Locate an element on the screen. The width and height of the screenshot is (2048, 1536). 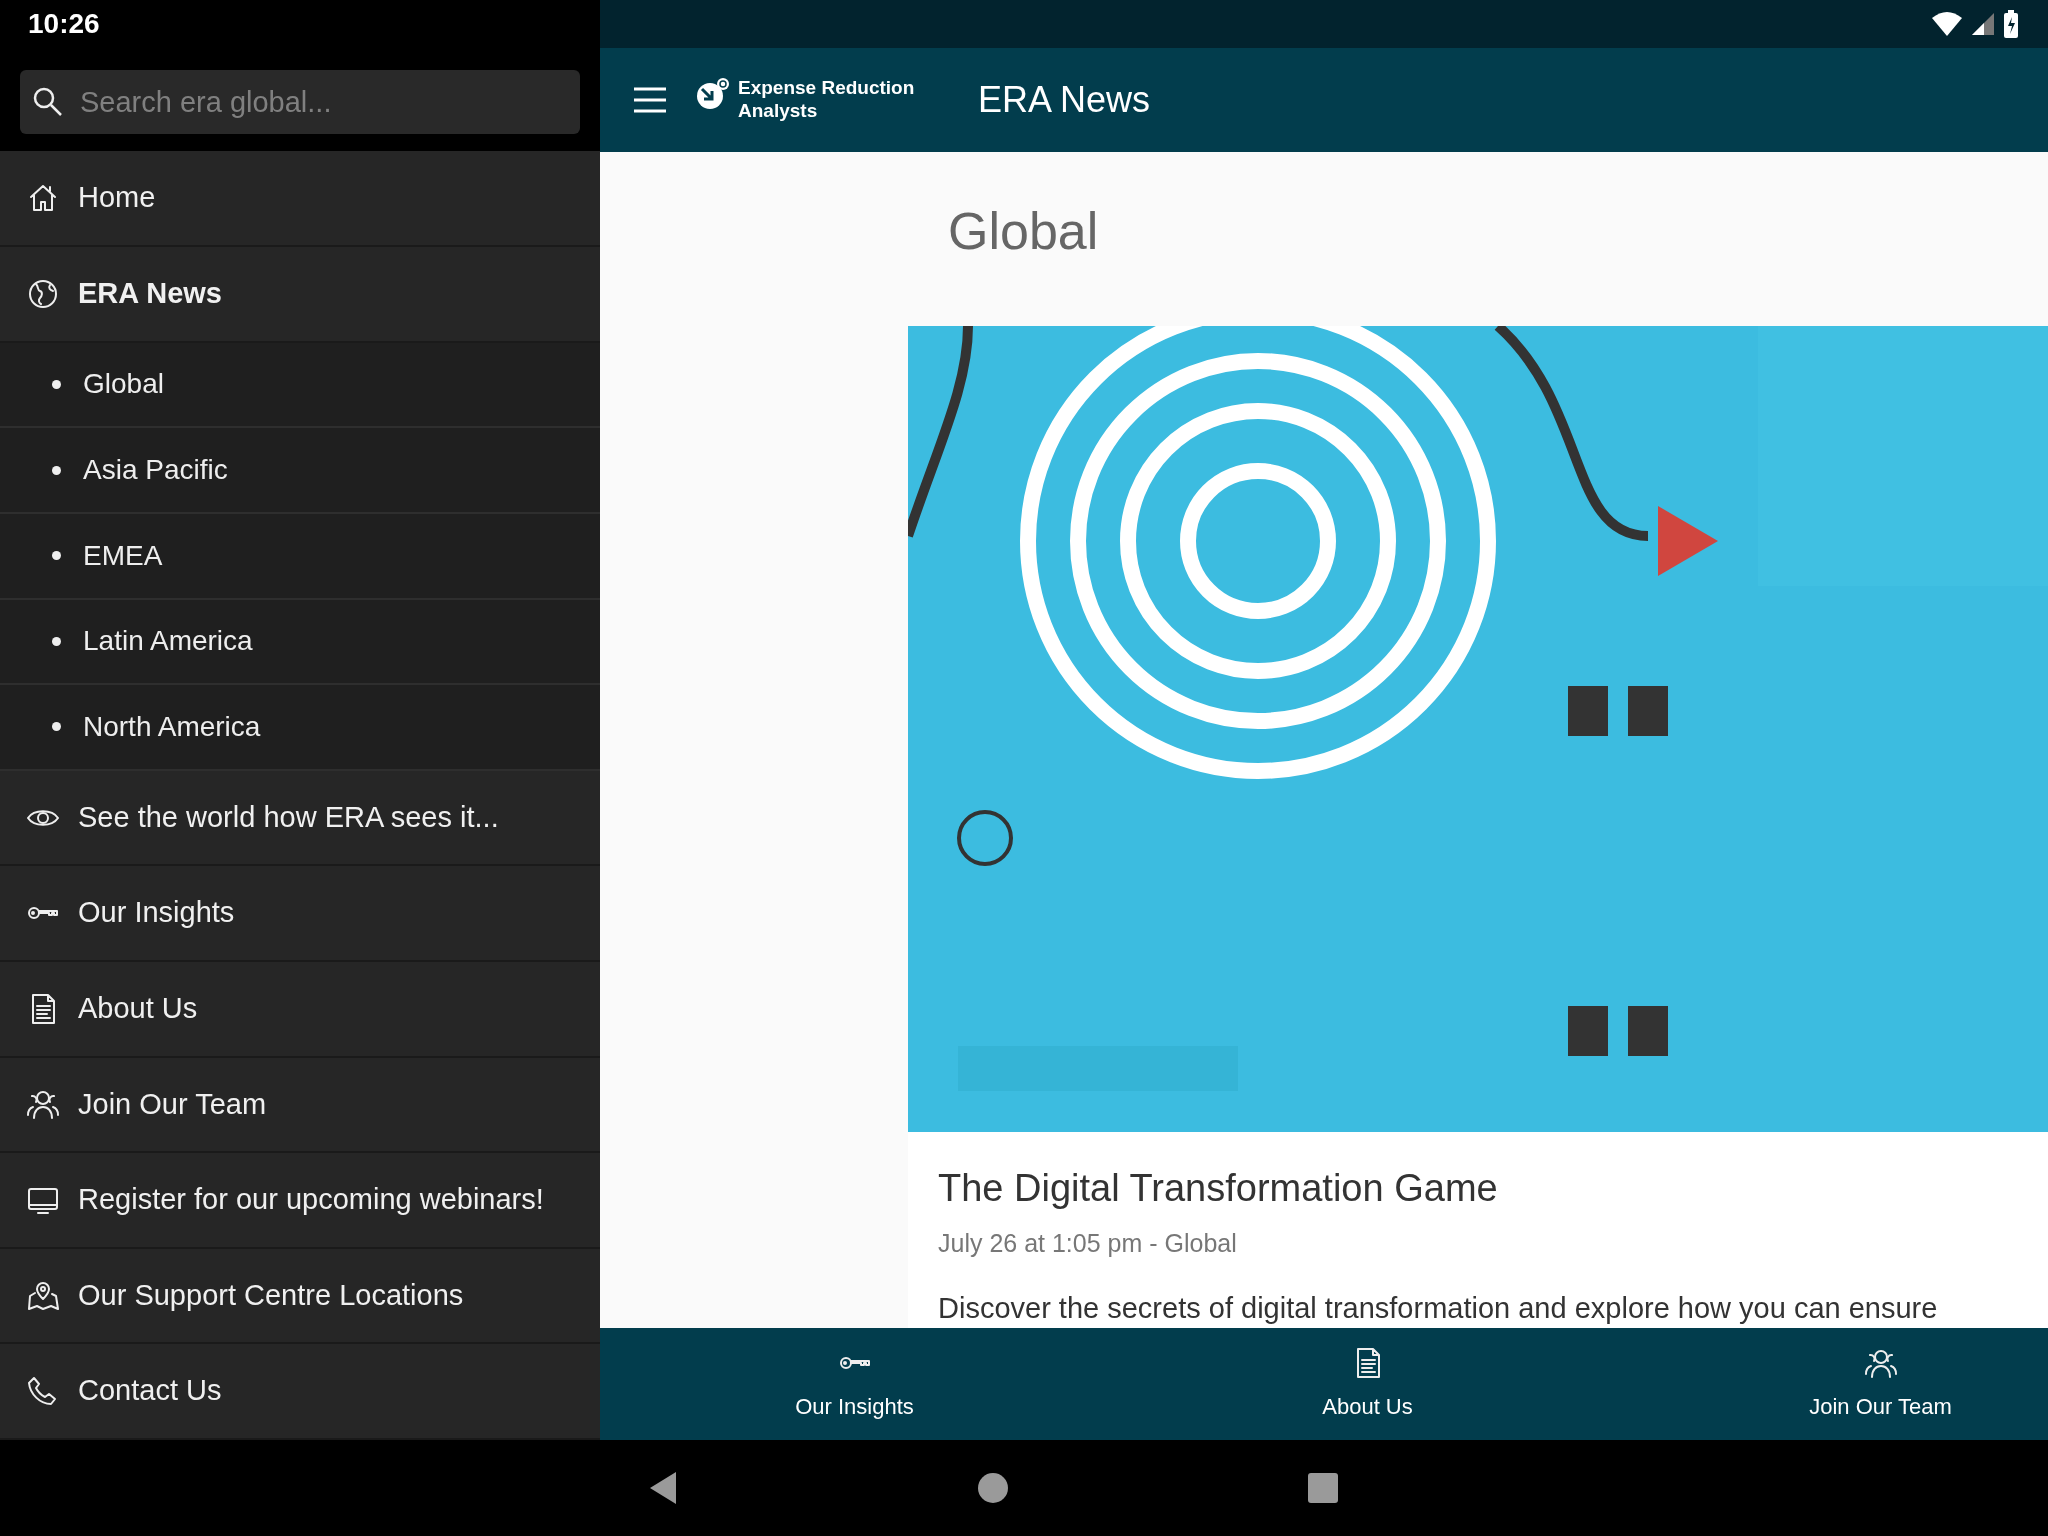
back-icon is located at coordinates (664, 1488).